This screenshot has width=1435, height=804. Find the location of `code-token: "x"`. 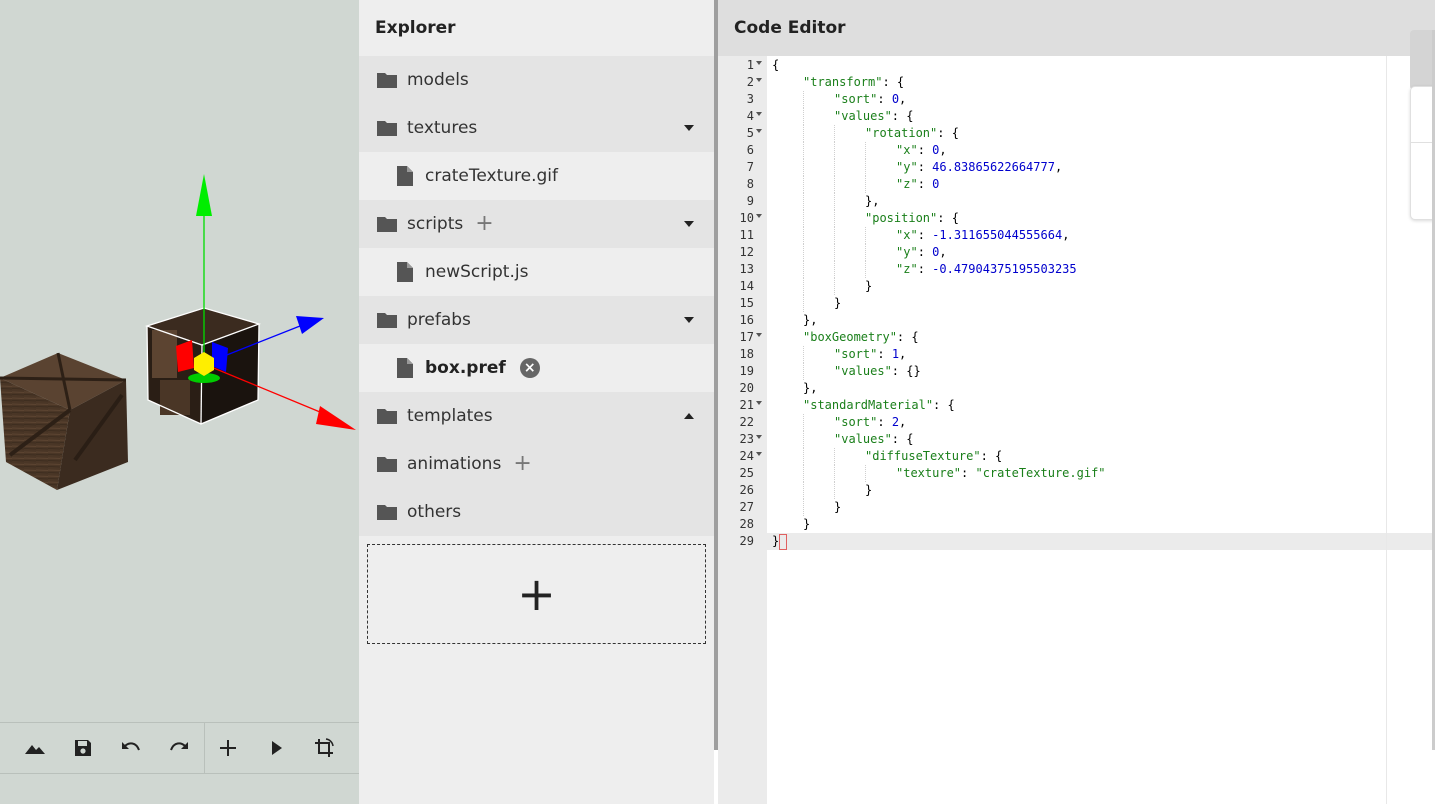

code-token: "x" is located at coordinates (907, 235).